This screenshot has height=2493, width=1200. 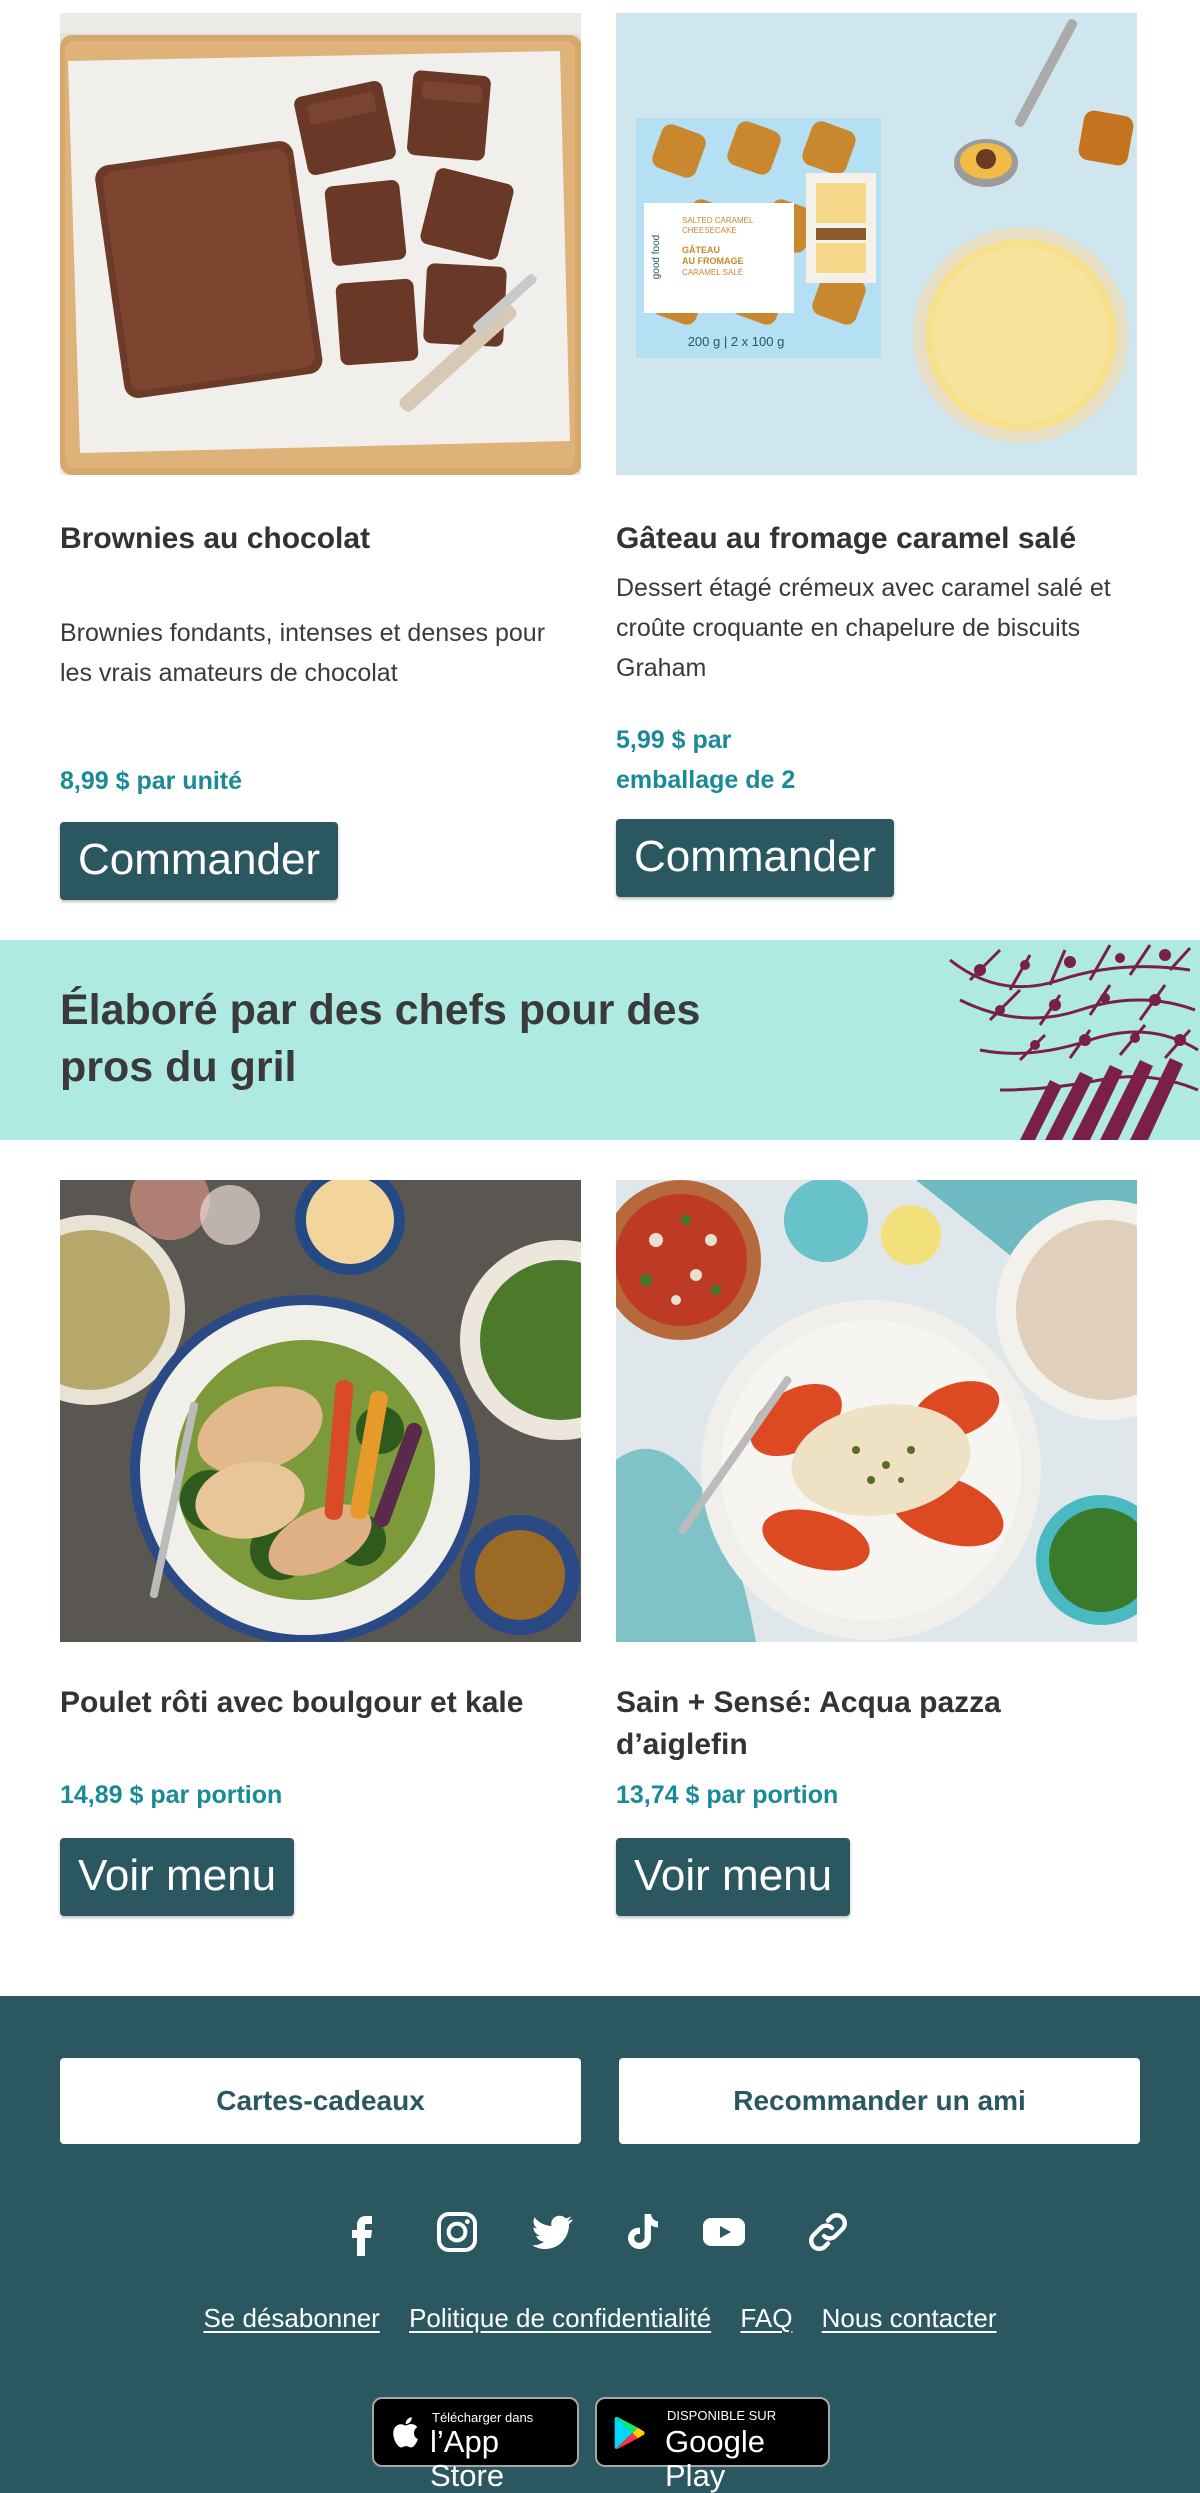 I want to click on chicken-meal-image, so click(x=320, y=1411).